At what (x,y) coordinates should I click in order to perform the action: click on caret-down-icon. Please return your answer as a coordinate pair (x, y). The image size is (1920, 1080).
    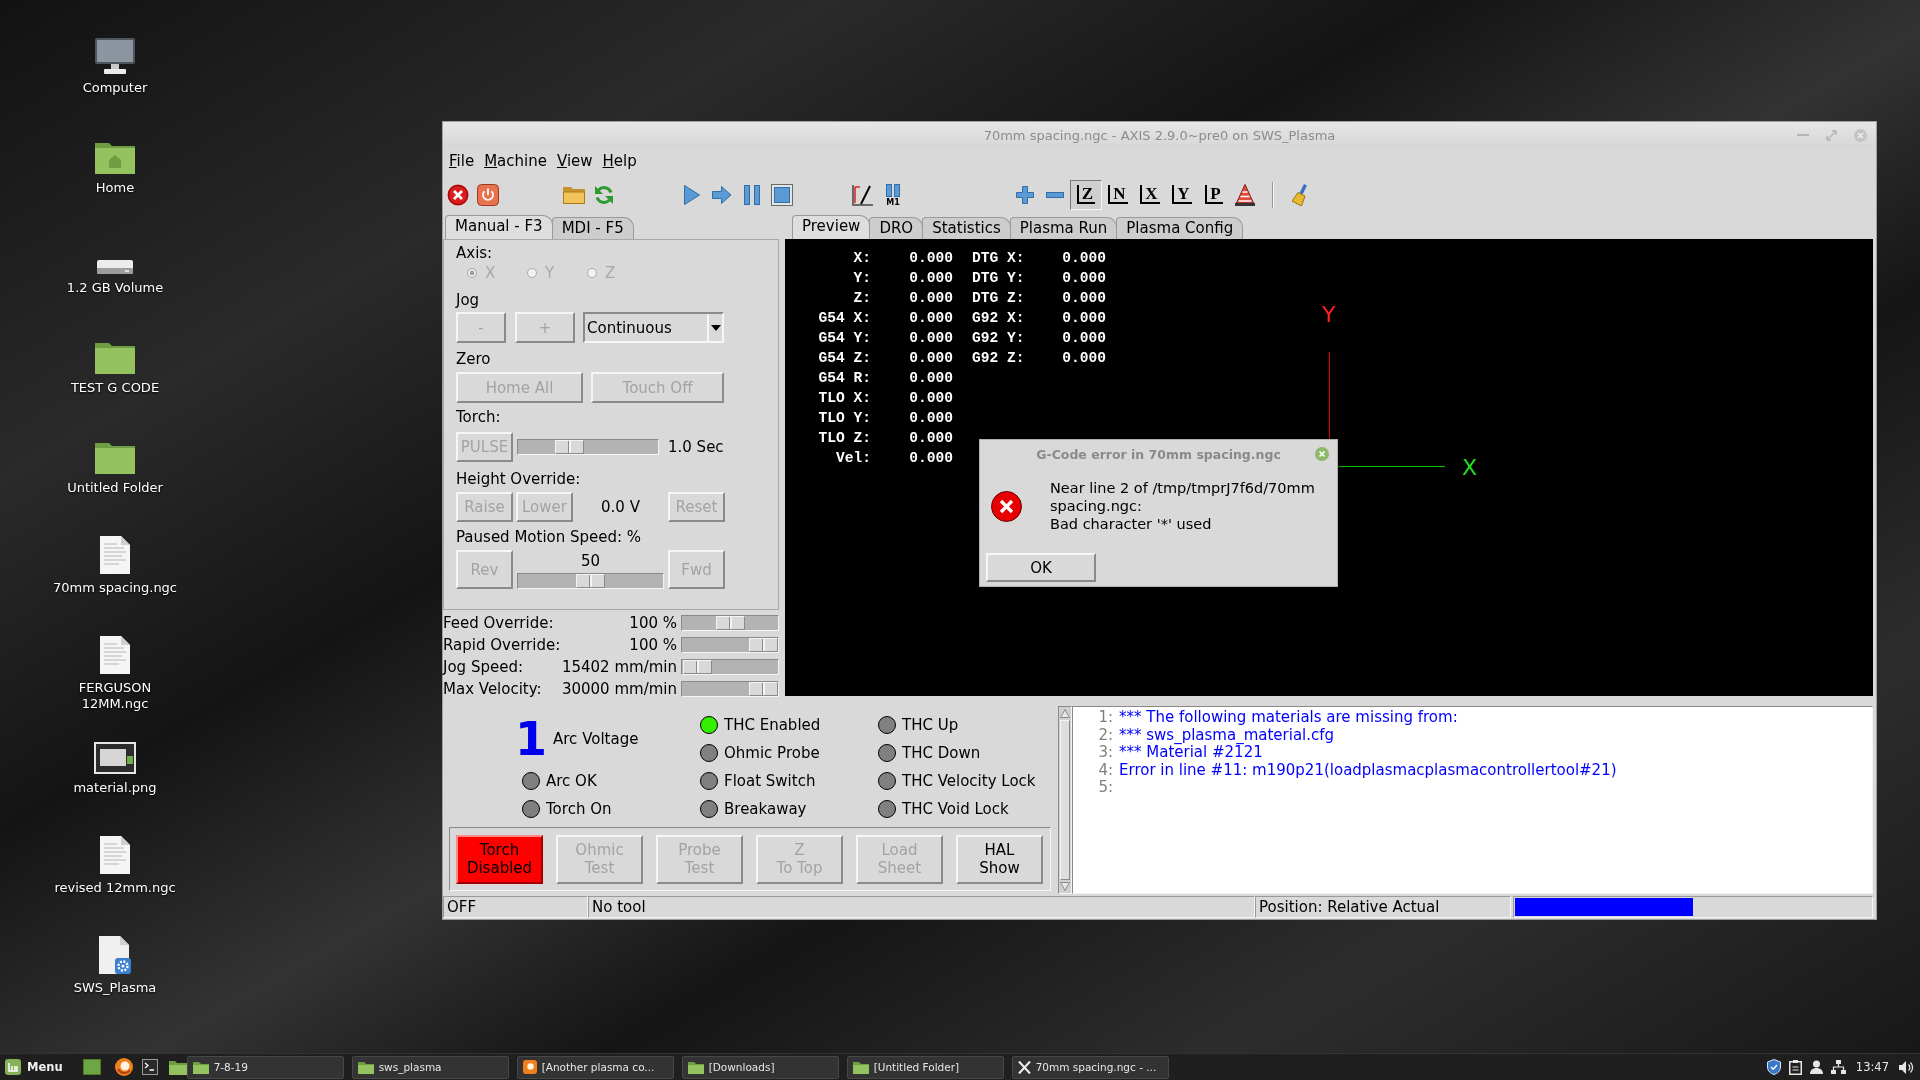
    Looking at the image, I should click on (714, 327).